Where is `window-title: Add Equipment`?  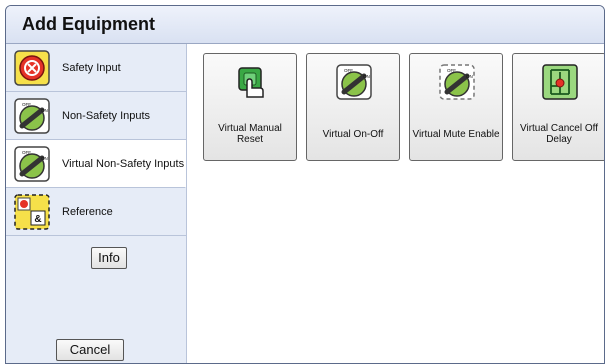 window-title: Add Equipment is located at coordinates (88, 24).